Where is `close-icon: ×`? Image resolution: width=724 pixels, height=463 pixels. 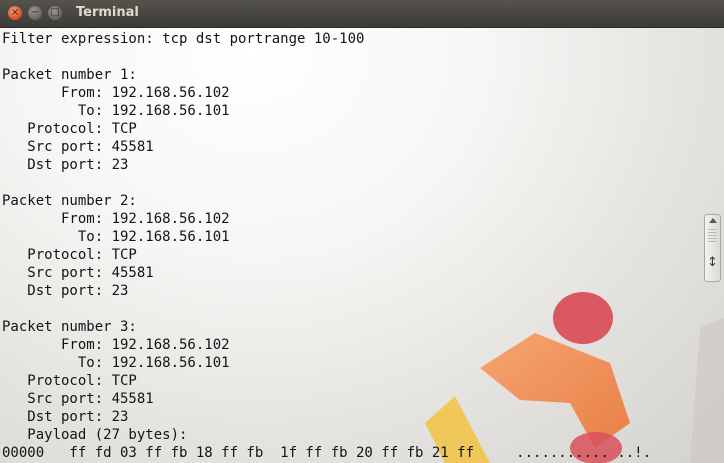
close-icon: × is located at coordinates (15, 12).